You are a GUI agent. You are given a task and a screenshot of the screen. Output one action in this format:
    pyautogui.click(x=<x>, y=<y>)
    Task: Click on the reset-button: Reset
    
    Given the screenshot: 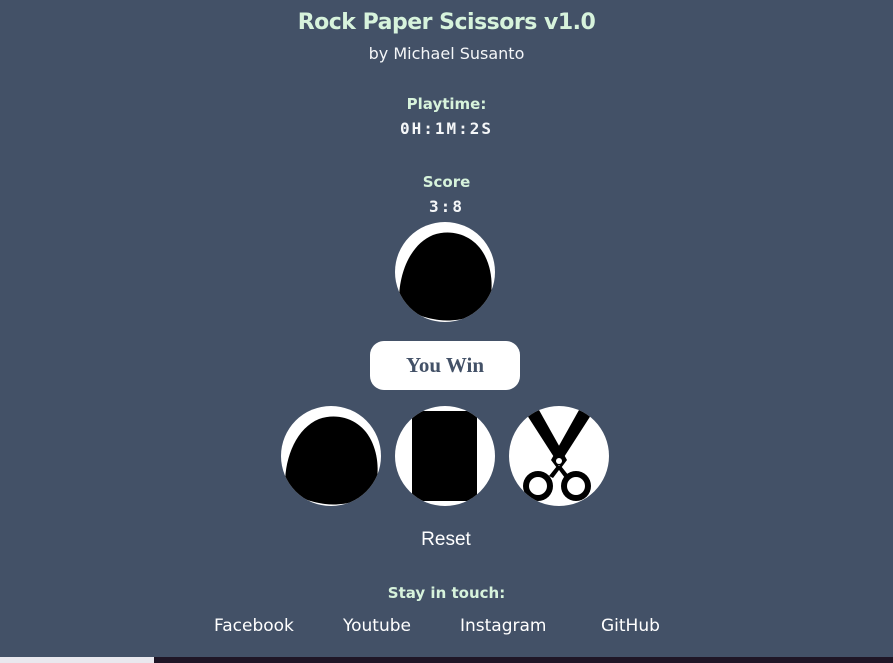 What is the action you would take?
    pyautogui.click(x=446, y=540)
    